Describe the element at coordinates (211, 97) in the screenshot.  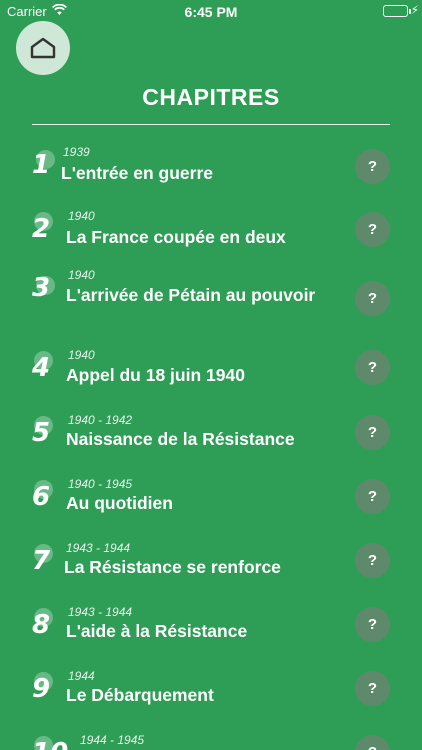
I see `page-title: CHAPITRES` at that location.